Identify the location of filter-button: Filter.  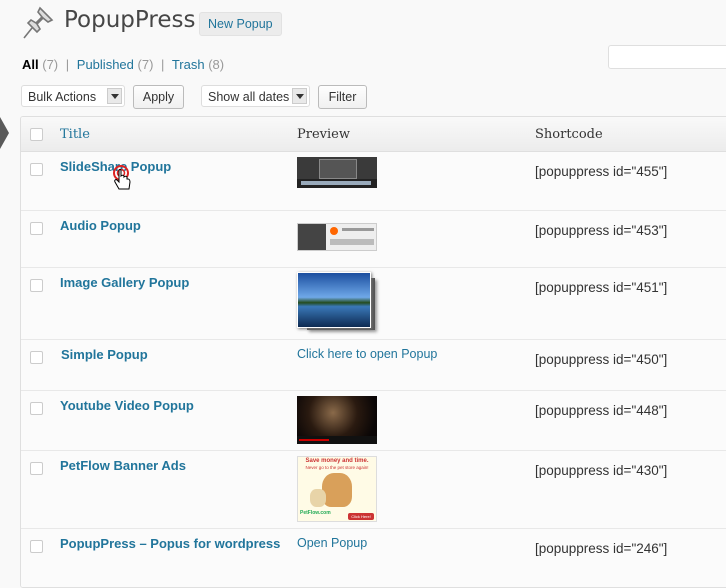
(342, 97).